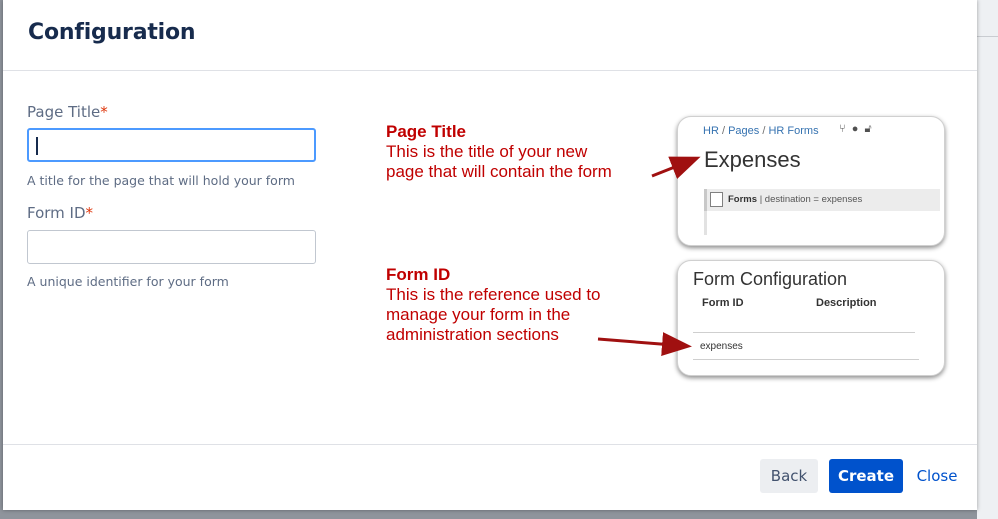 The height and width of the screenshot is (519, 998). What do you see at coordinates (866, 476) in the screenshot?
I see `create-button: Create` at bounding box center [866, 476].